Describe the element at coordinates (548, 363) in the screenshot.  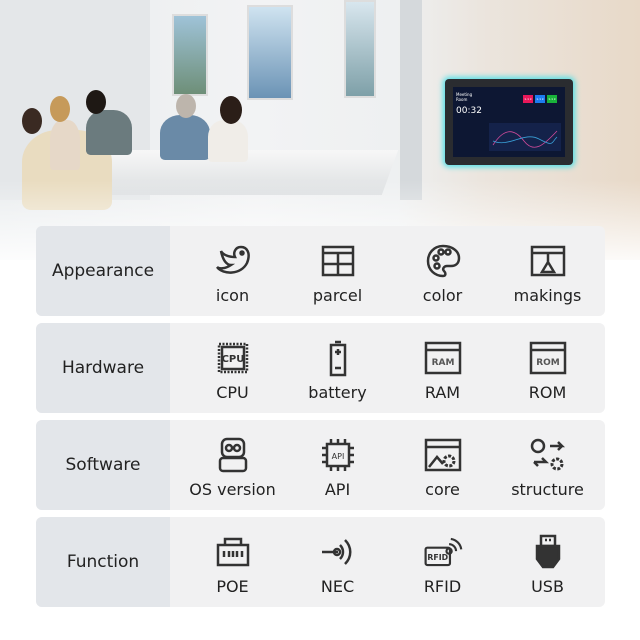
I see `svg-text: ROM` at that location.